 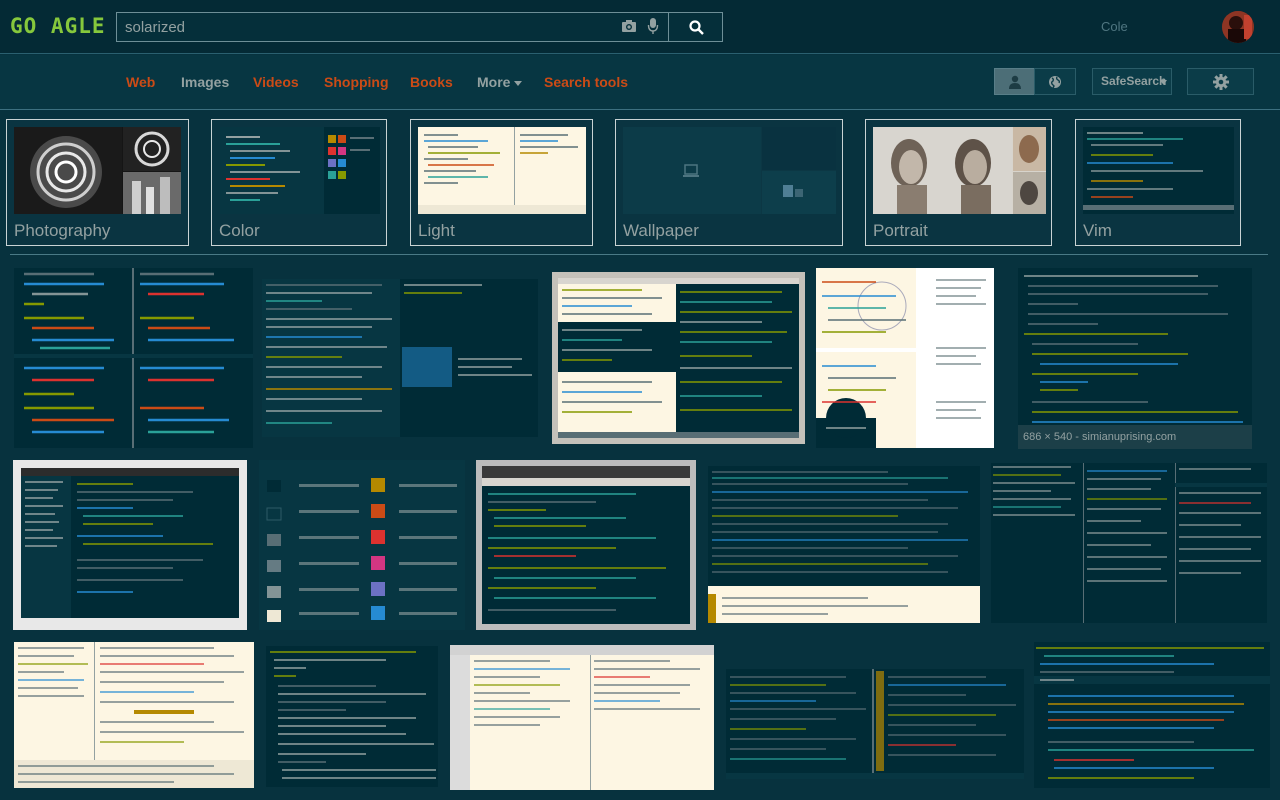 What do you see at coordinates (629, 26) in the screenshot?
I see `camera-icon` at bounding box center [629, 26].